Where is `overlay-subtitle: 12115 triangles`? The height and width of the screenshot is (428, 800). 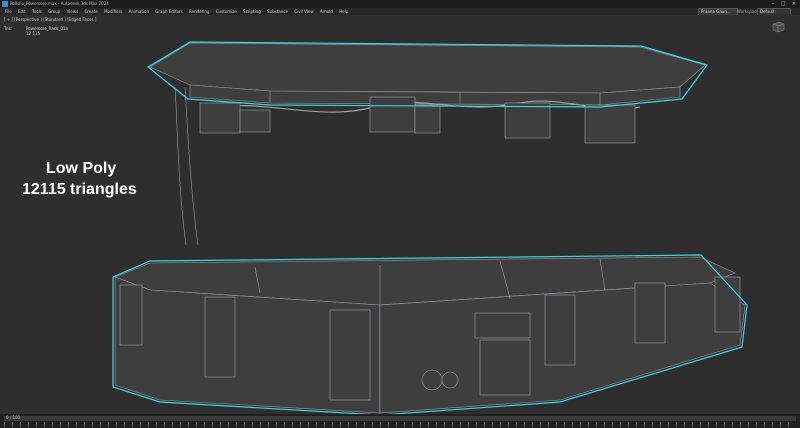 overlay-subtitle: 12115 triangles is located at coordinates (79, 189).